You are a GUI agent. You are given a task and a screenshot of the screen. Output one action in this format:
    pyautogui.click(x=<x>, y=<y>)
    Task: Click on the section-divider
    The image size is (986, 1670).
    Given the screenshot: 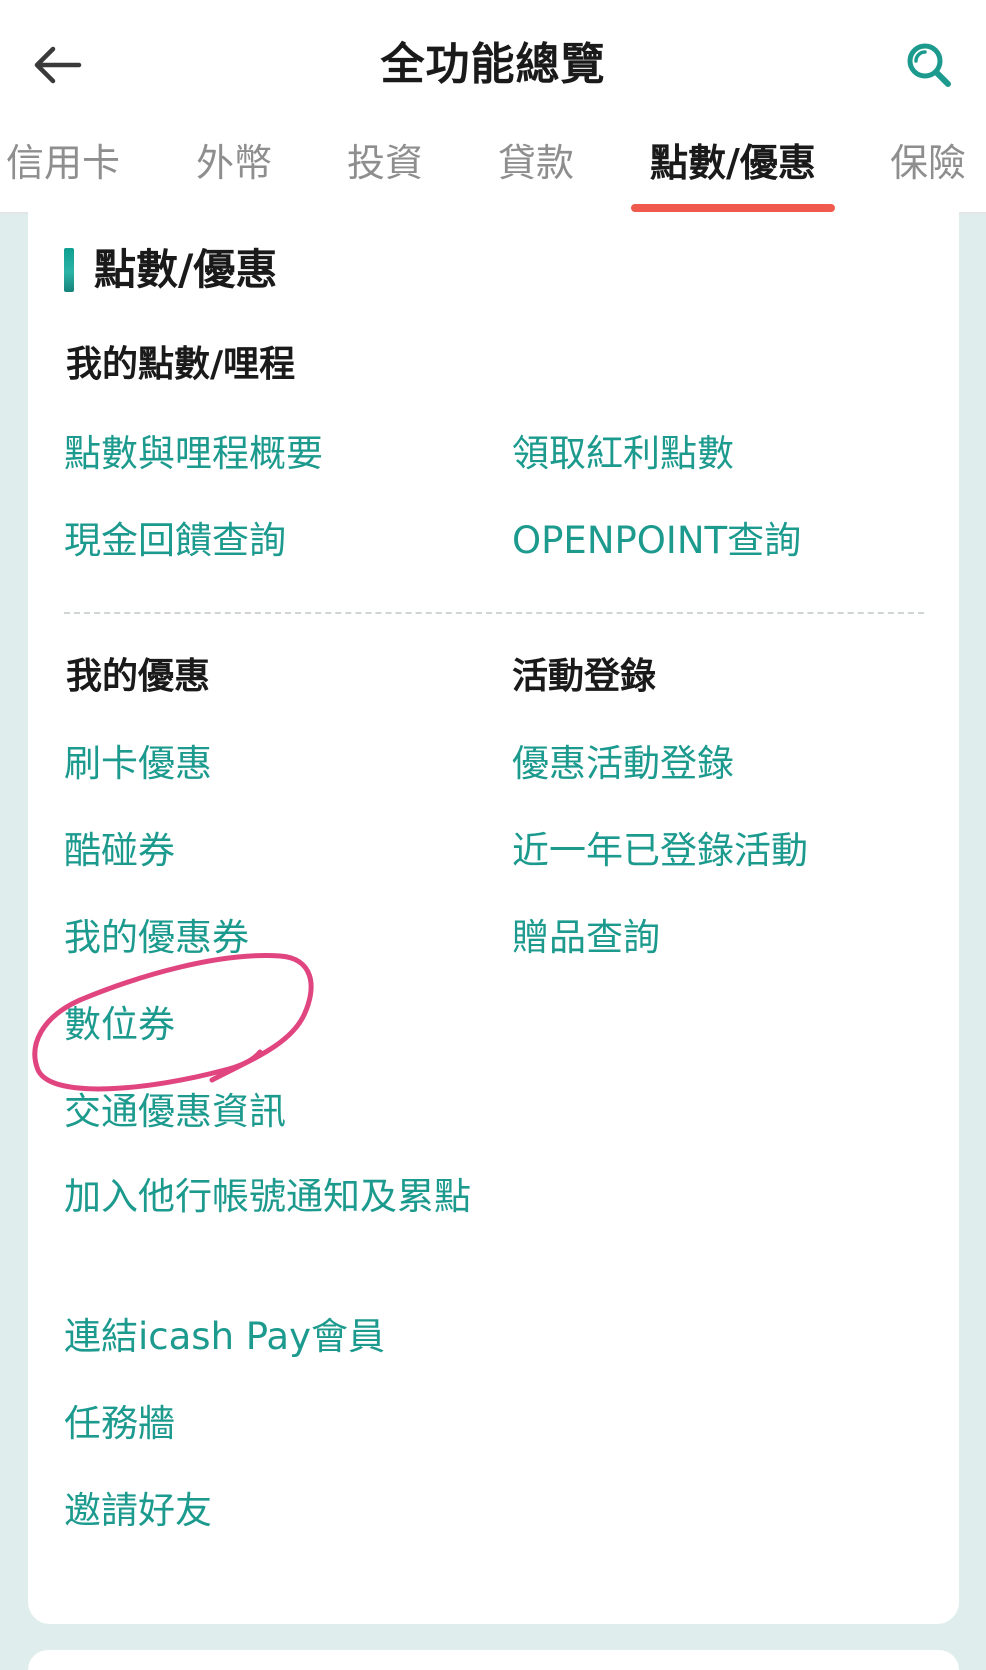 What is the action you would take?
    pyautogui.click(x=494, y=613)
    